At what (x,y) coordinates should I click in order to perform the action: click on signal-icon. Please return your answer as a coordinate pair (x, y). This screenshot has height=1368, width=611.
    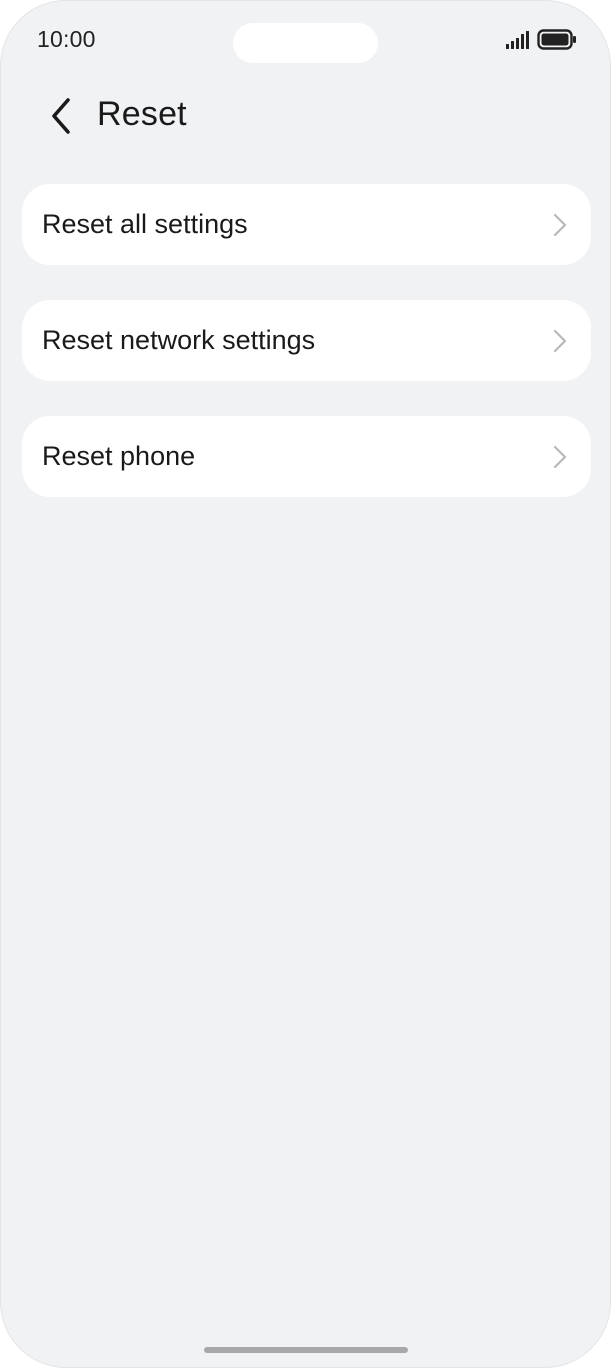
    Looking at the image, I should click on (517, 40).